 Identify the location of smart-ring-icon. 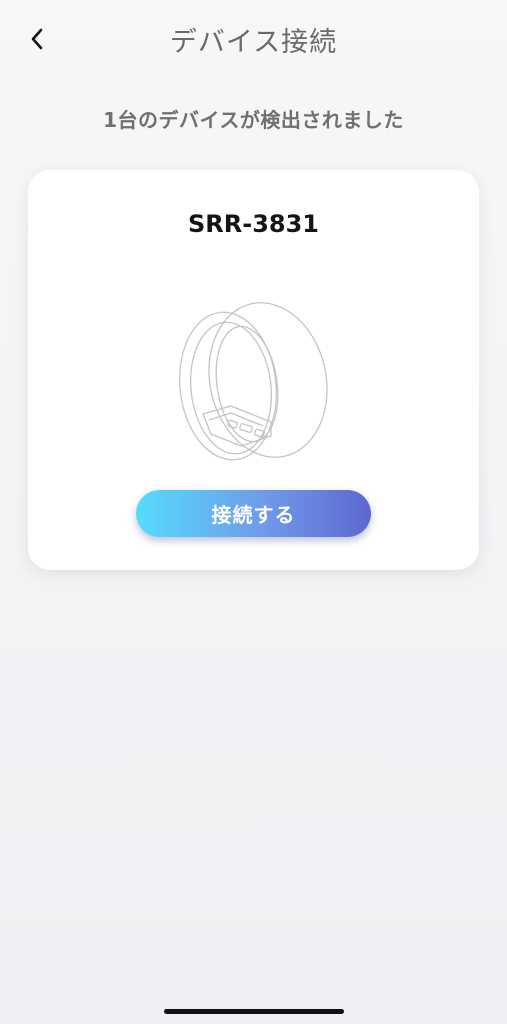
(253, 381).